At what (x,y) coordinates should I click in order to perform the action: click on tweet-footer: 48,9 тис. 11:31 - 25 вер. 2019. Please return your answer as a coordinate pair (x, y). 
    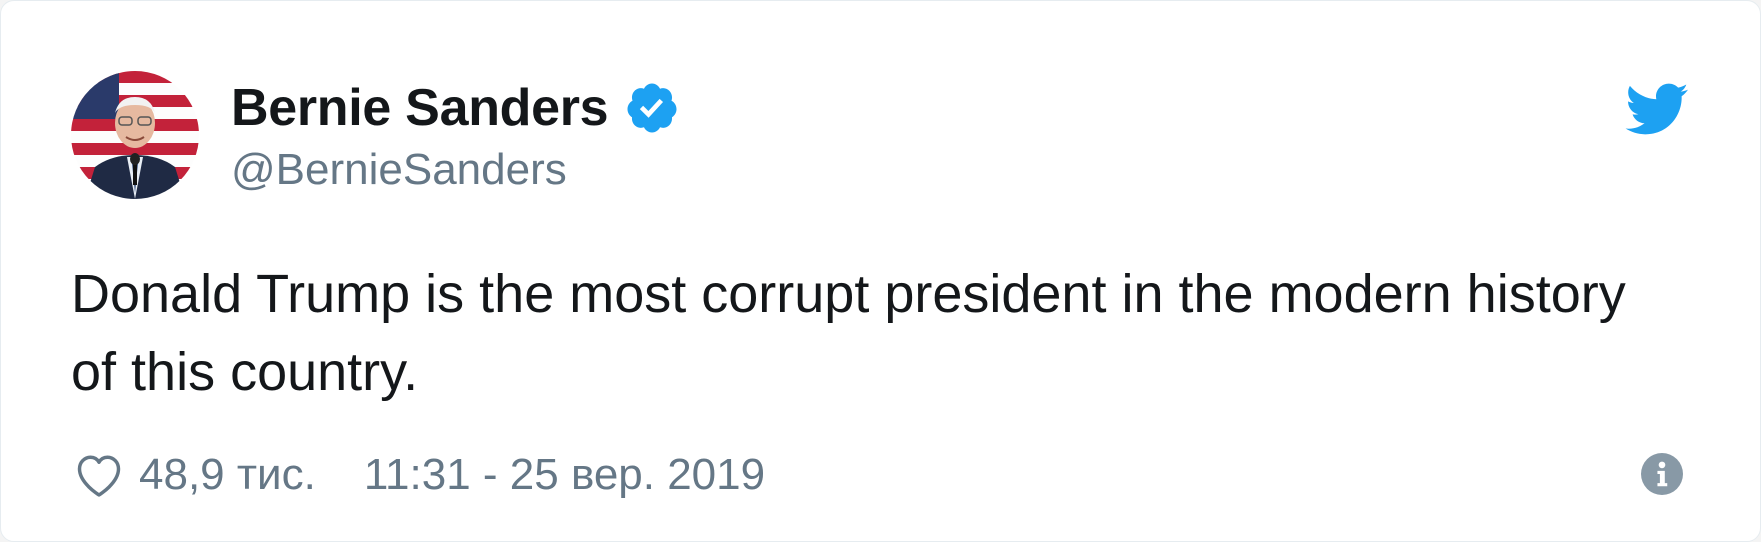
    Looking at the image, I should click on (419, 475).